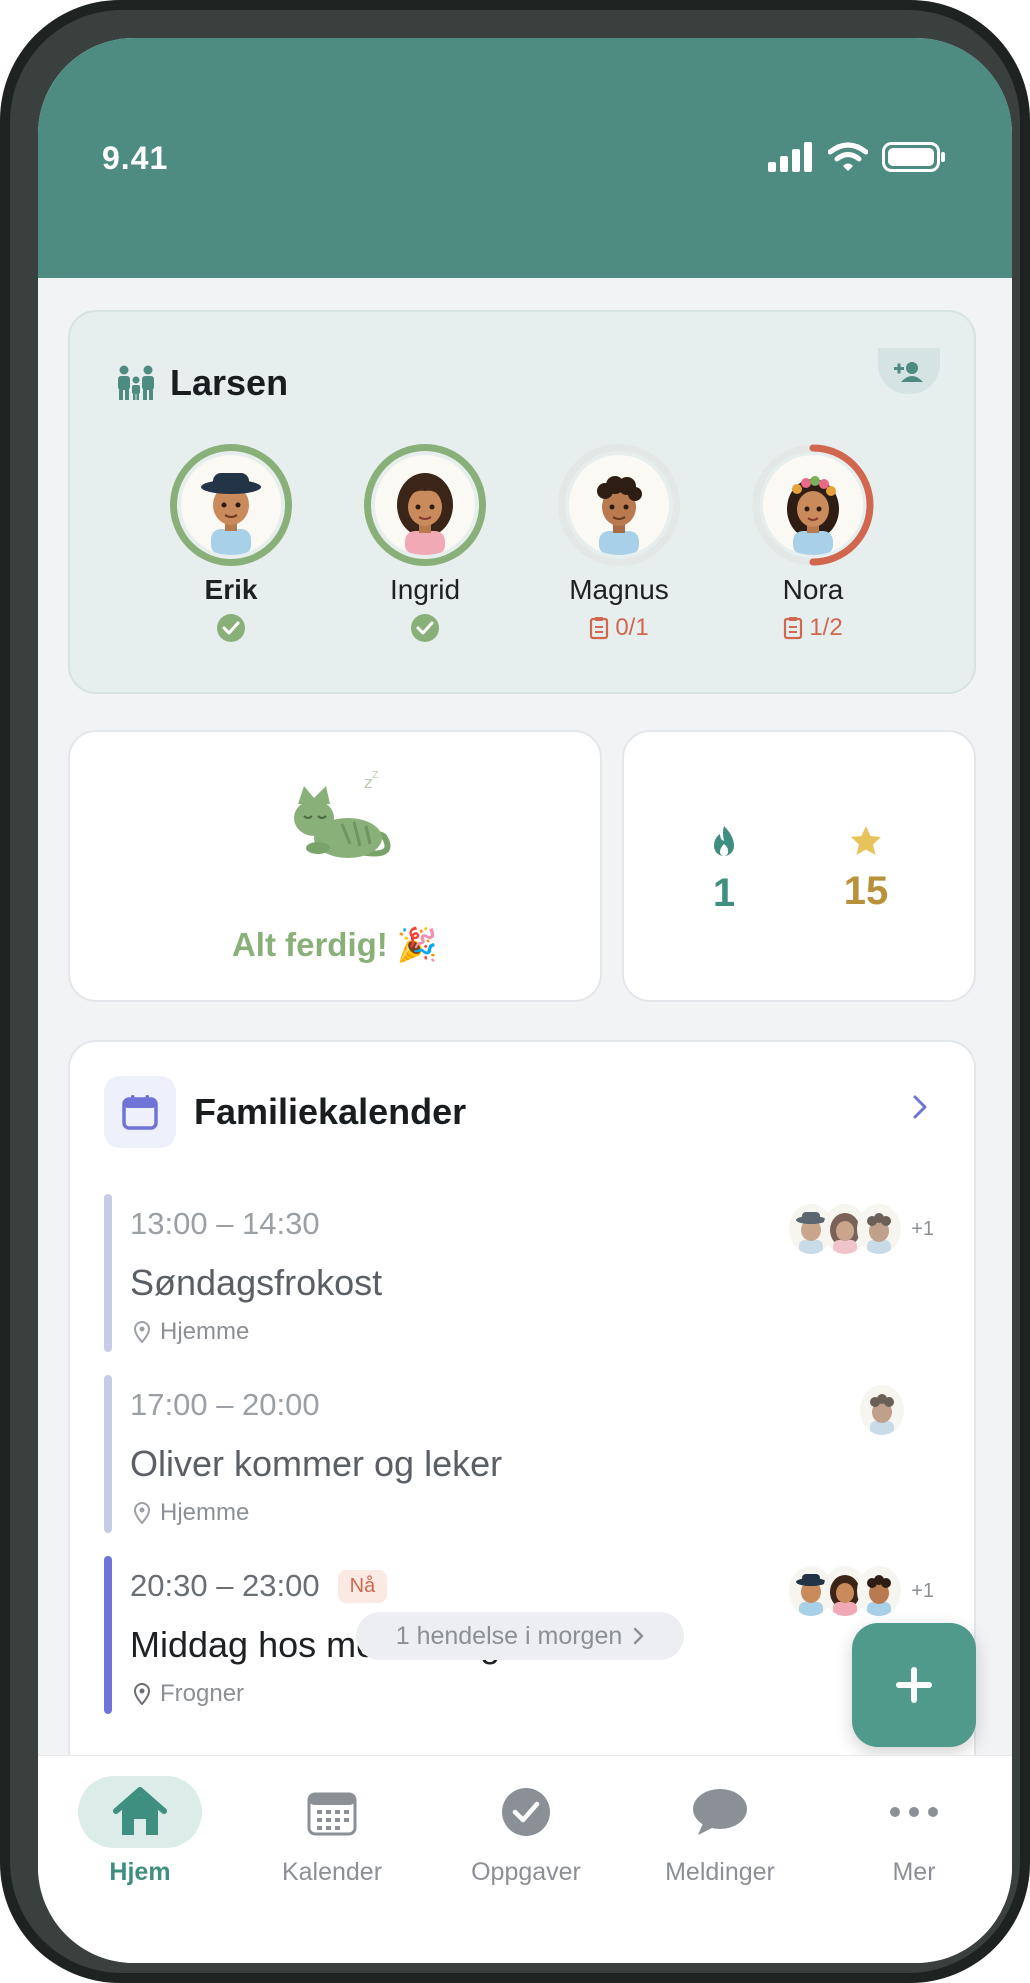 The height and width of the screenshot is (1983, 1030). Describe the element at coordinates (799, 866) in the screenshot. I see `stats-card: 1 15` at that location.